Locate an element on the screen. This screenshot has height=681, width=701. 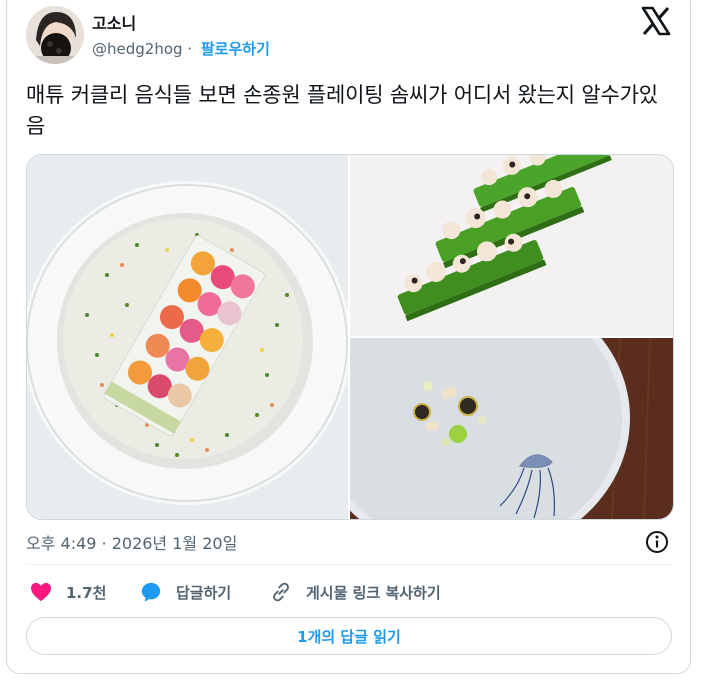
copy-link-label: 게시물 링크 복사하기 is located at coordinates (373, 592).